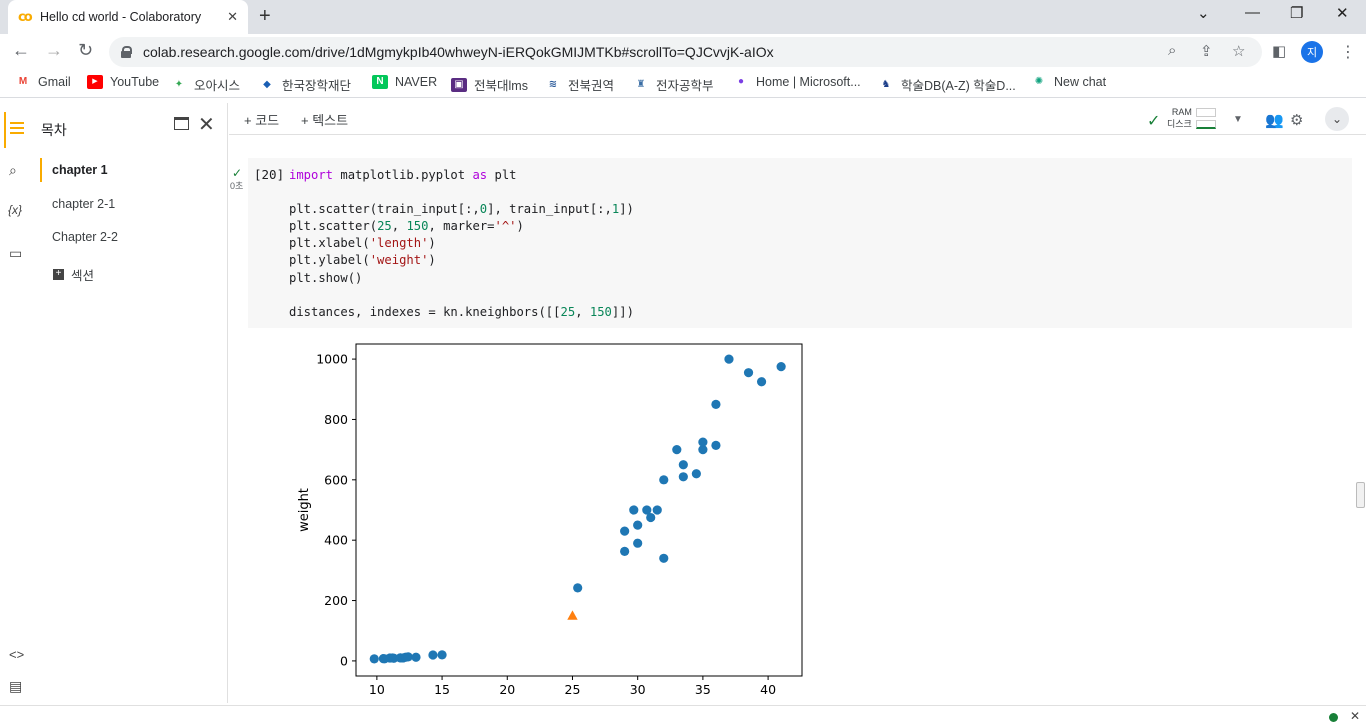  What do you see at coordinates (1355, 716) in the screenshot?
I see `close-status-icon: ✕` at bounding box center [1355, 716].